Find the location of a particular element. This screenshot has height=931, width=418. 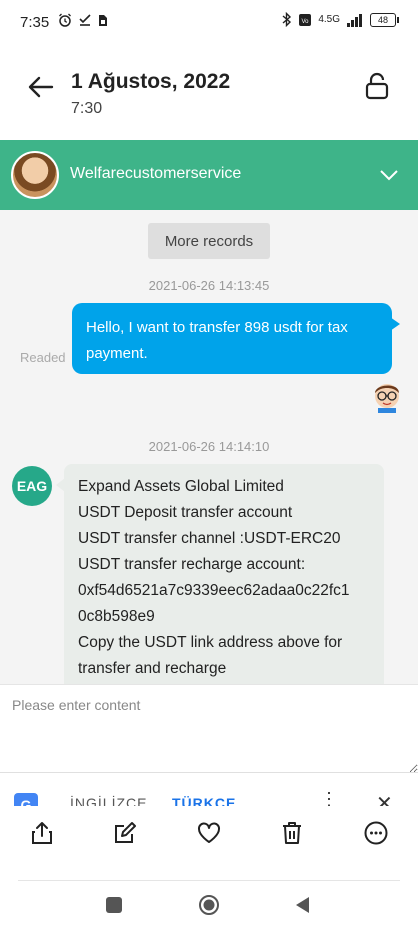

more-records-button: More records is located at coordinates (209, 241).